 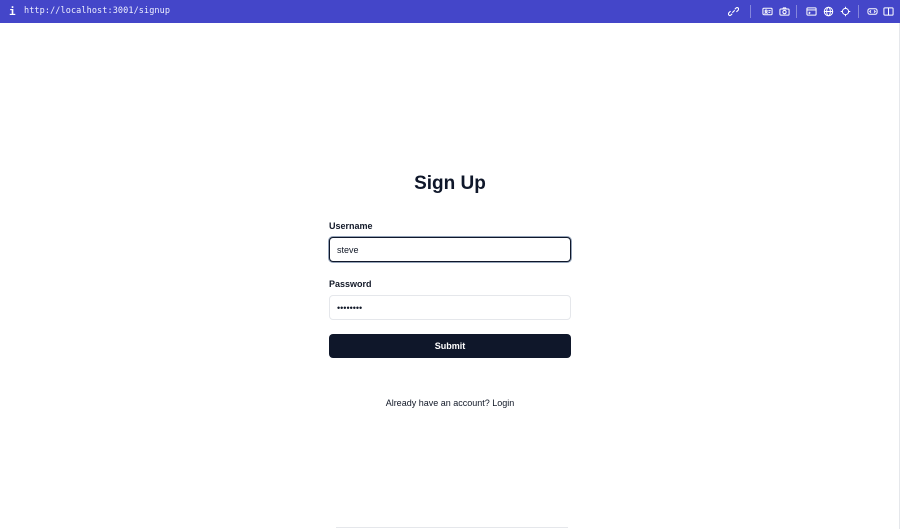 What do you see at coordinates (450, 346) in the screenshot?
I see `submit-button: Submit` at bounding box center [450, 346].